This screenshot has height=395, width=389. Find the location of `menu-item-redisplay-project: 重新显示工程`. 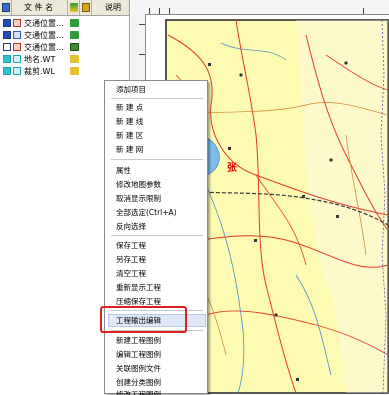

menu-item-redisplay-project: 重新显示工程 is located at coordinates (161, 288).